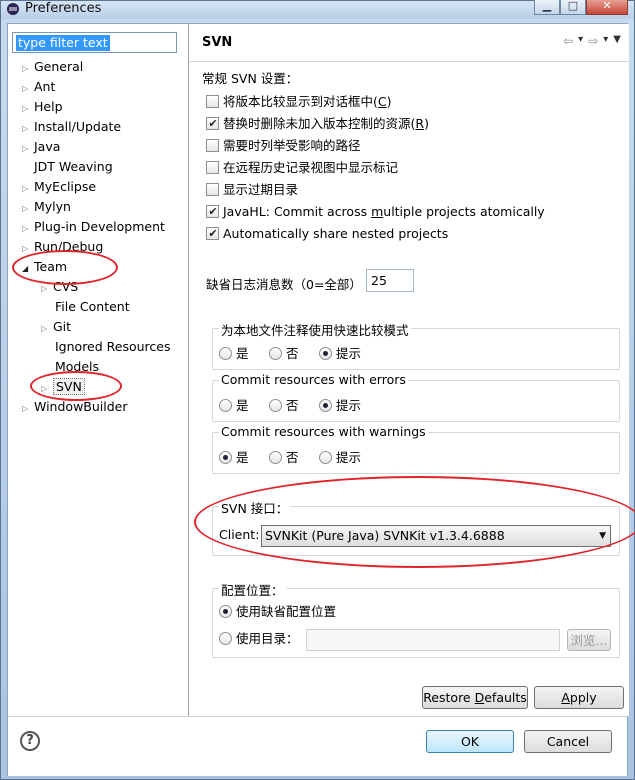  What do you see at coordinates (593, 41) in the screenshot?
I see `forward-icon: ⇨` at bounding box center [593, 41].